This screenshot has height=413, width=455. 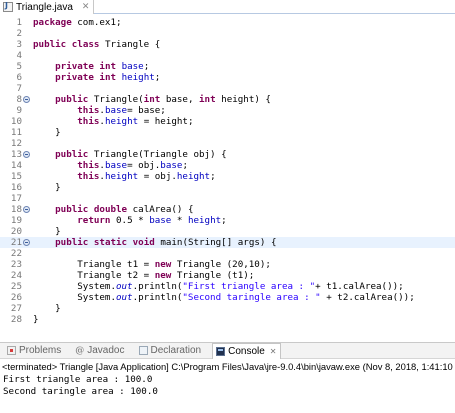 What do you see at coordinates (16, 154) in the screenshot?
I see `line-number: 13` at bounding box center [16, 154].